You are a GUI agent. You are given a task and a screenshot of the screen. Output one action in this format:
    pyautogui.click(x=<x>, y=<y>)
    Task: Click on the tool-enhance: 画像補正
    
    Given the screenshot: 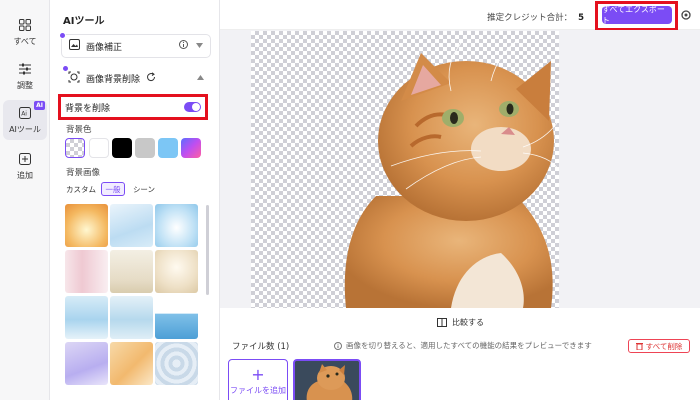 What is the action you would take?
    pyautogui.click(x=135, y=45)
    